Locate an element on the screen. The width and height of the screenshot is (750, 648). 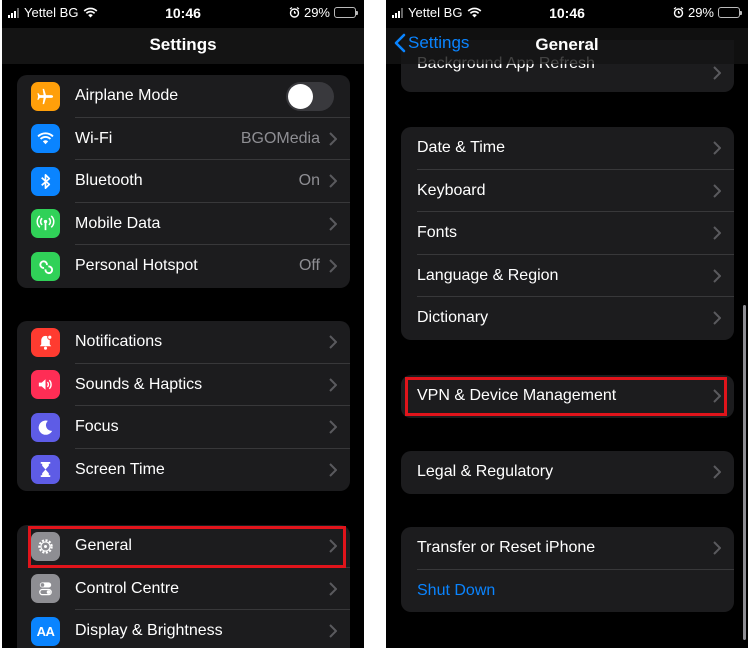
navigation-bar: Settings General is located at coordinates (567, 46).